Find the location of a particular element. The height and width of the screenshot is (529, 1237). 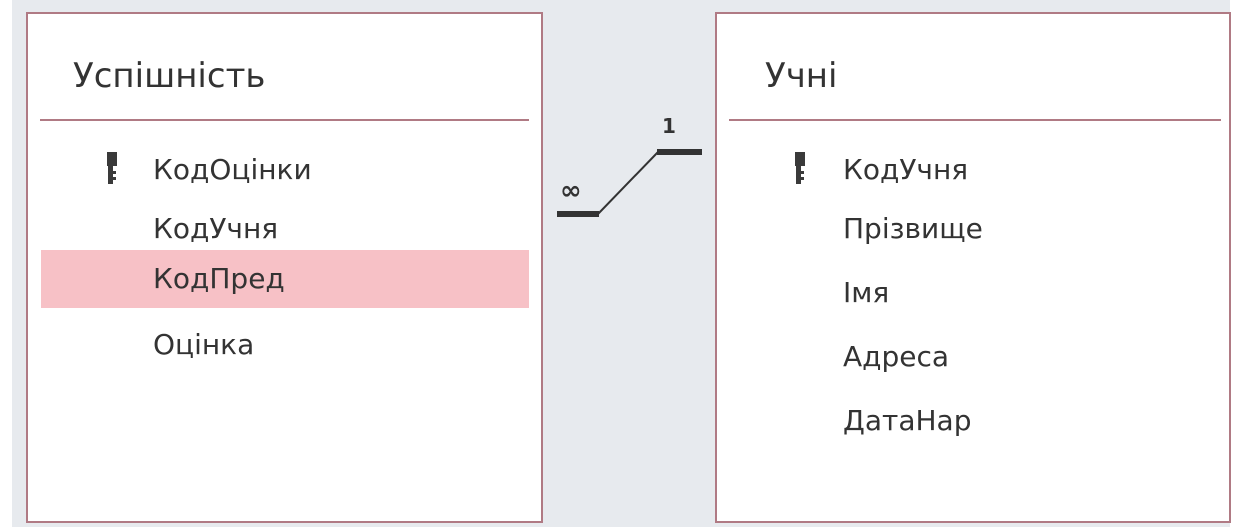

field-label: КодОцінки is located at coordinates (232, 169).